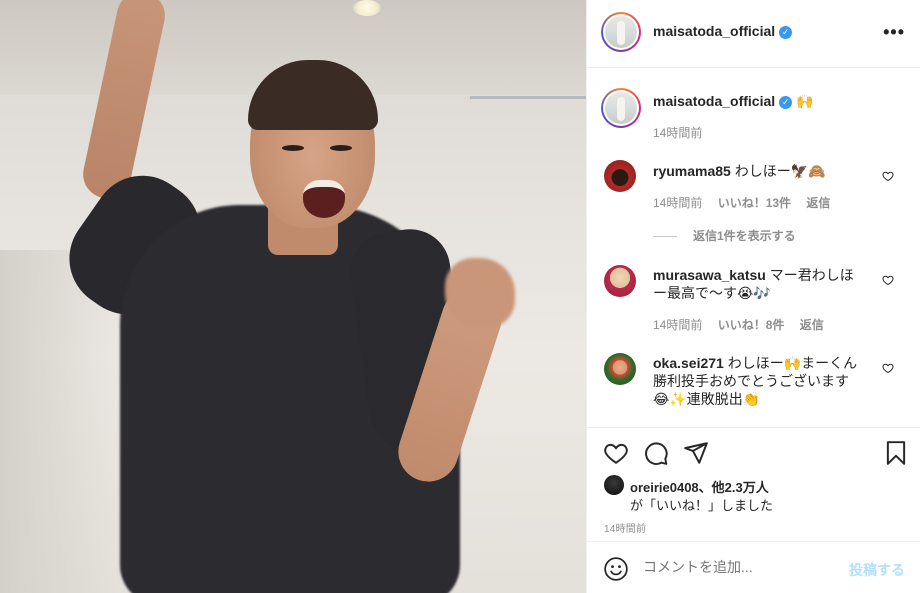 The height and width of the screenshot is (593, 920). I want to click on smiley-icon, so click(616, 569).